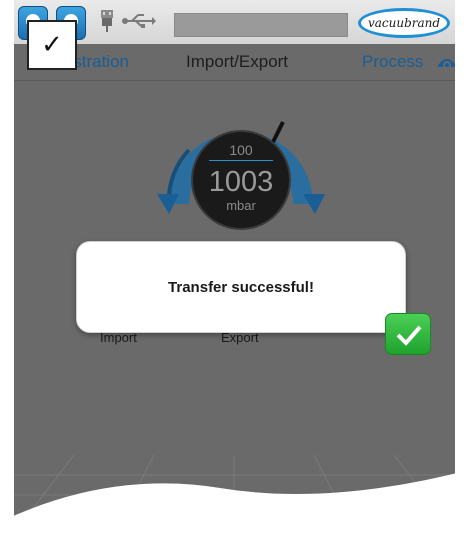 The image size is (469, 533). Describe the element at coordinates (234, 501) in the screenshot. I see `bottom-wave-overlay` at that location.